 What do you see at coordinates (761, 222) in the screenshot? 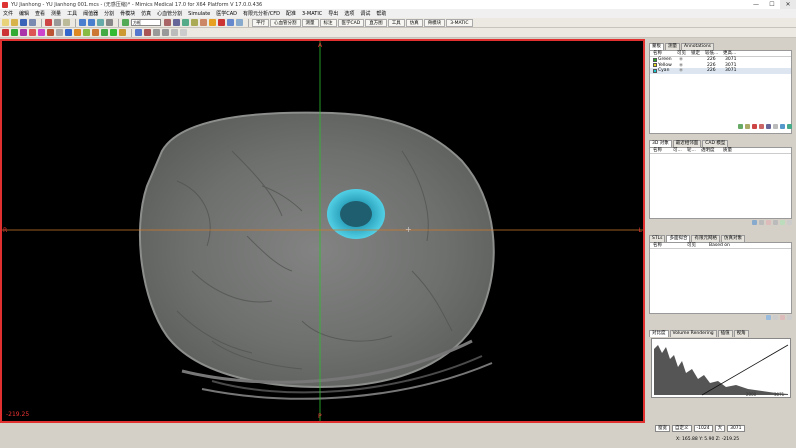
I see `copy-object-icon` at bounding box center [761, 222].